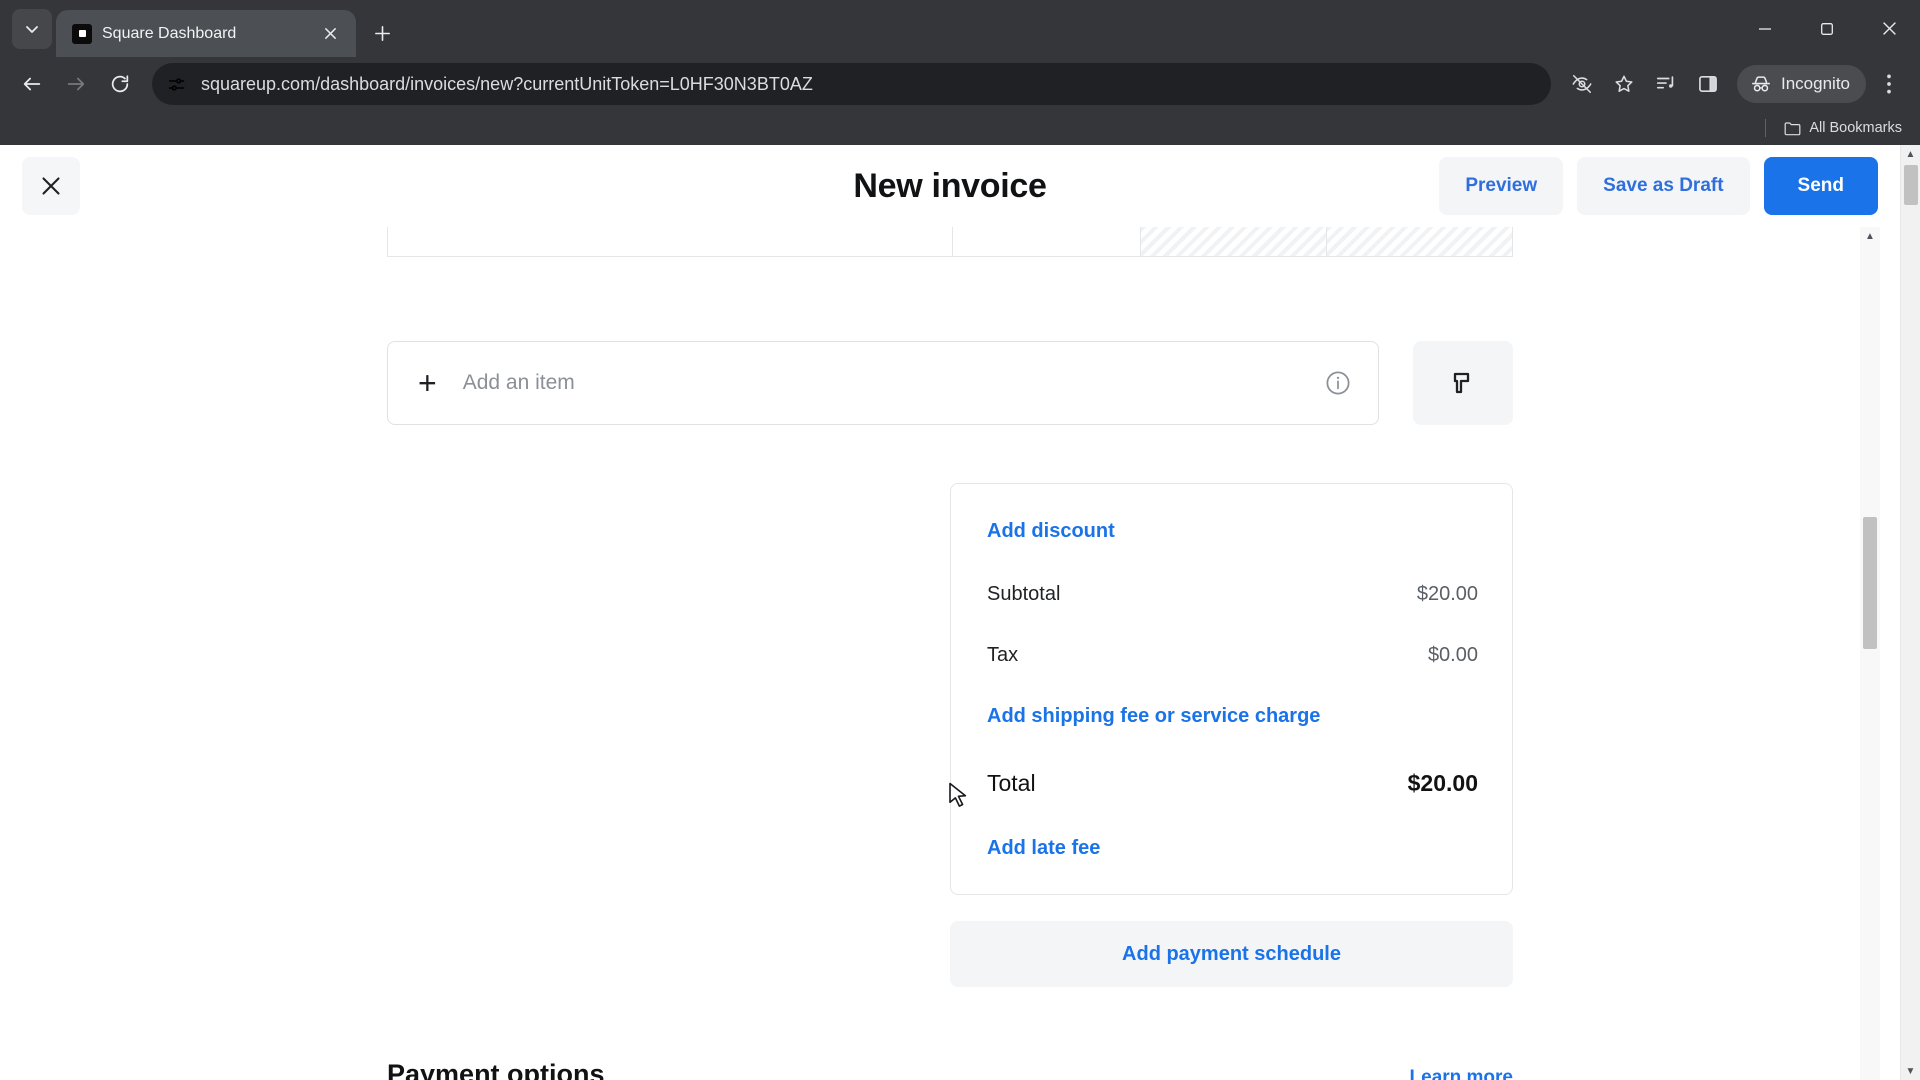 Image resolution: width=1920 pixels, height=1080 pixels. Describe the element at coordinates (1452, 655) in the screenshot. I see `tax-value: $0.00` at that location.